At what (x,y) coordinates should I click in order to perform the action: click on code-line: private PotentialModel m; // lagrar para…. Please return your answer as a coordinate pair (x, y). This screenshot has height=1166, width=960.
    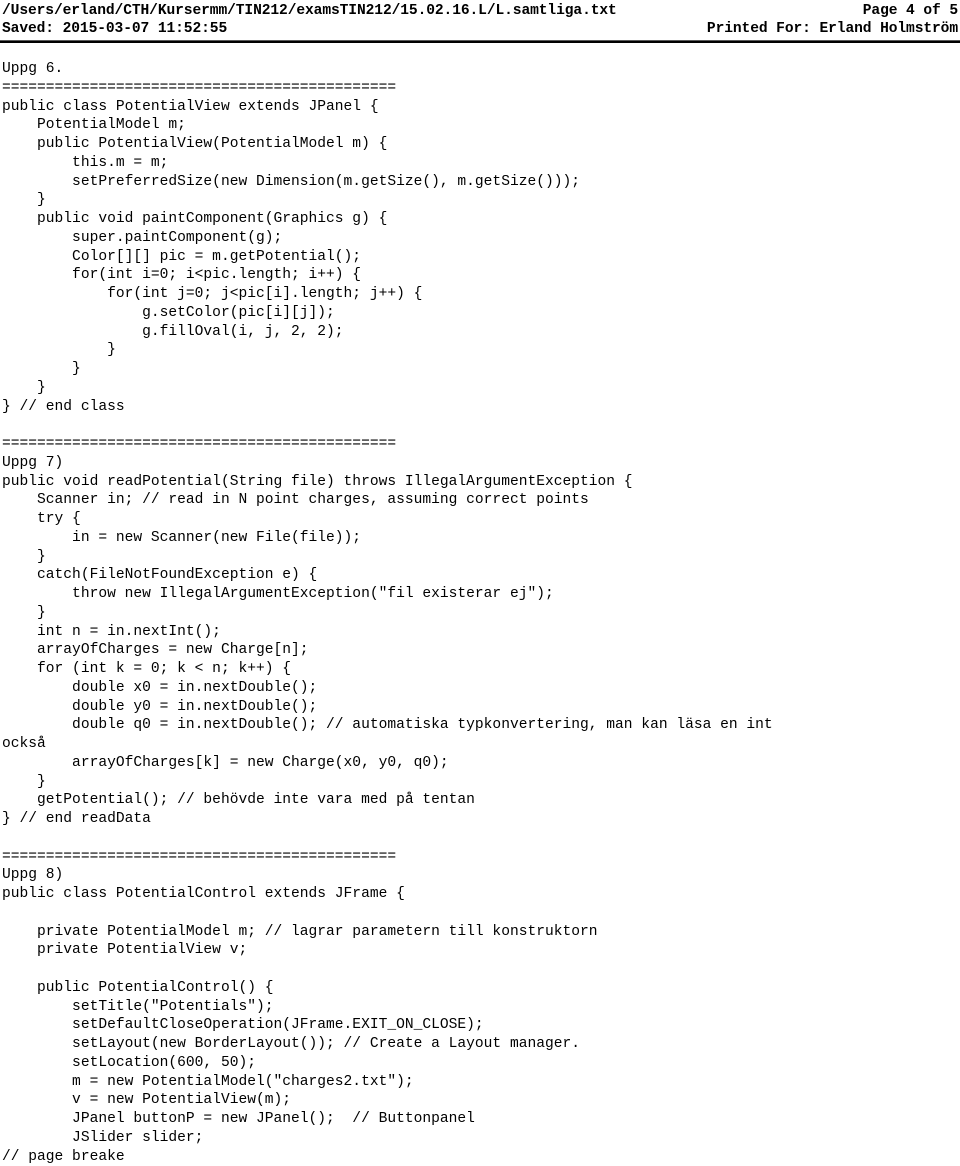
    Looking at the image, I should click on (480, 932).